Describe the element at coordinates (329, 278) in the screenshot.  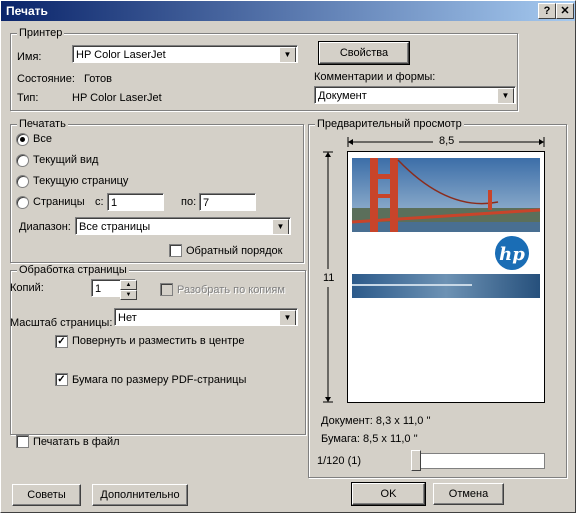
I see `preview-height-label: 11` at that location.